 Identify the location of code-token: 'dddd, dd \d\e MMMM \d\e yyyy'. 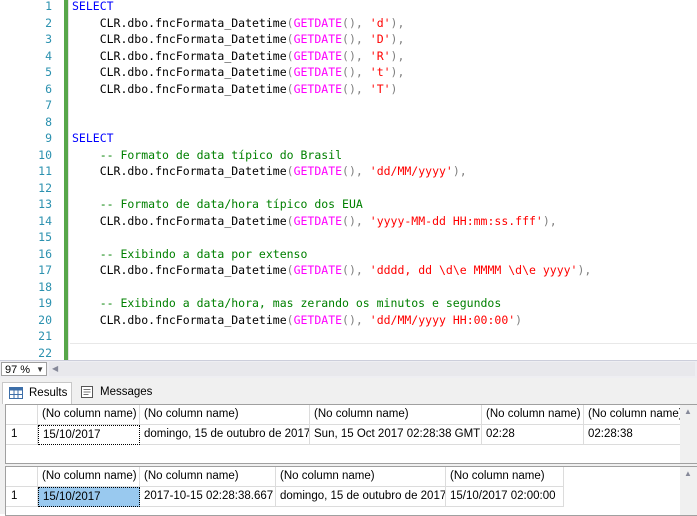
(473, 270).